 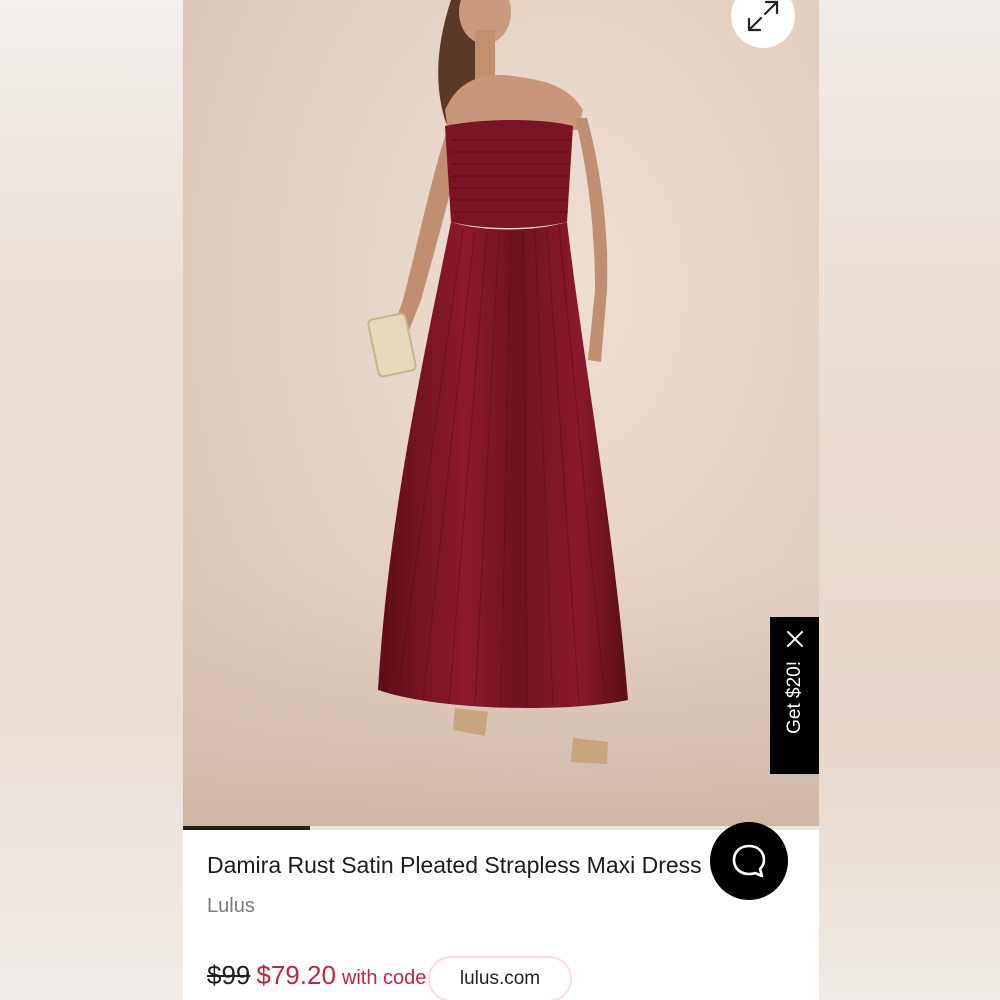 I want to click on price-row: $99 $79.20 with code, so click(x=316, y=975).